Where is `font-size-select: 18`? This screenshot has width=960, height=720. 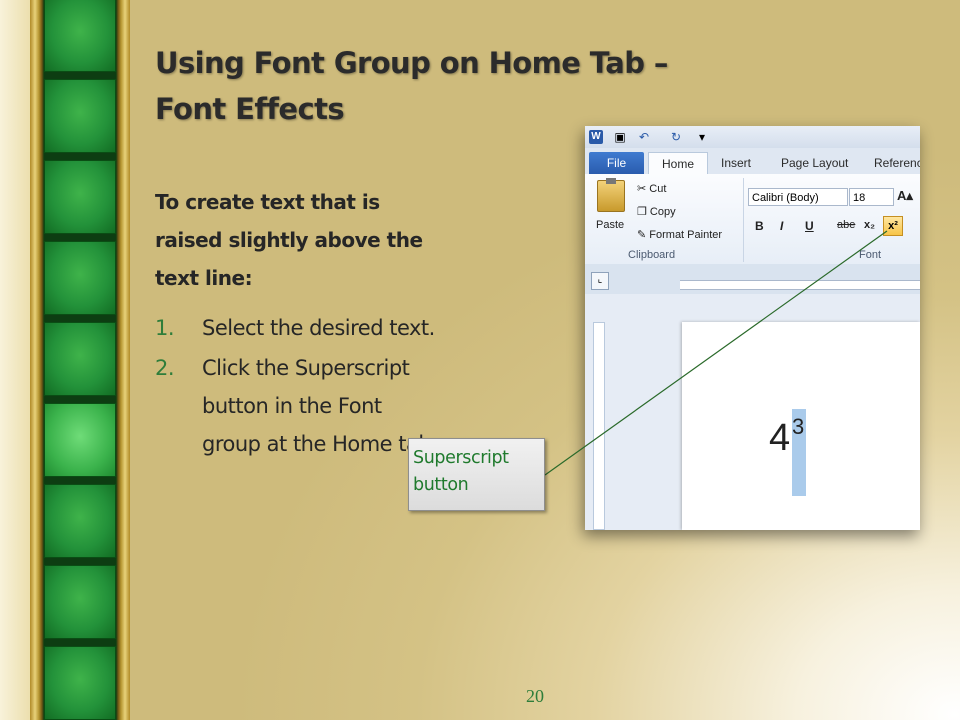 font-size-select: 18 is located at coordinates (871, 197).